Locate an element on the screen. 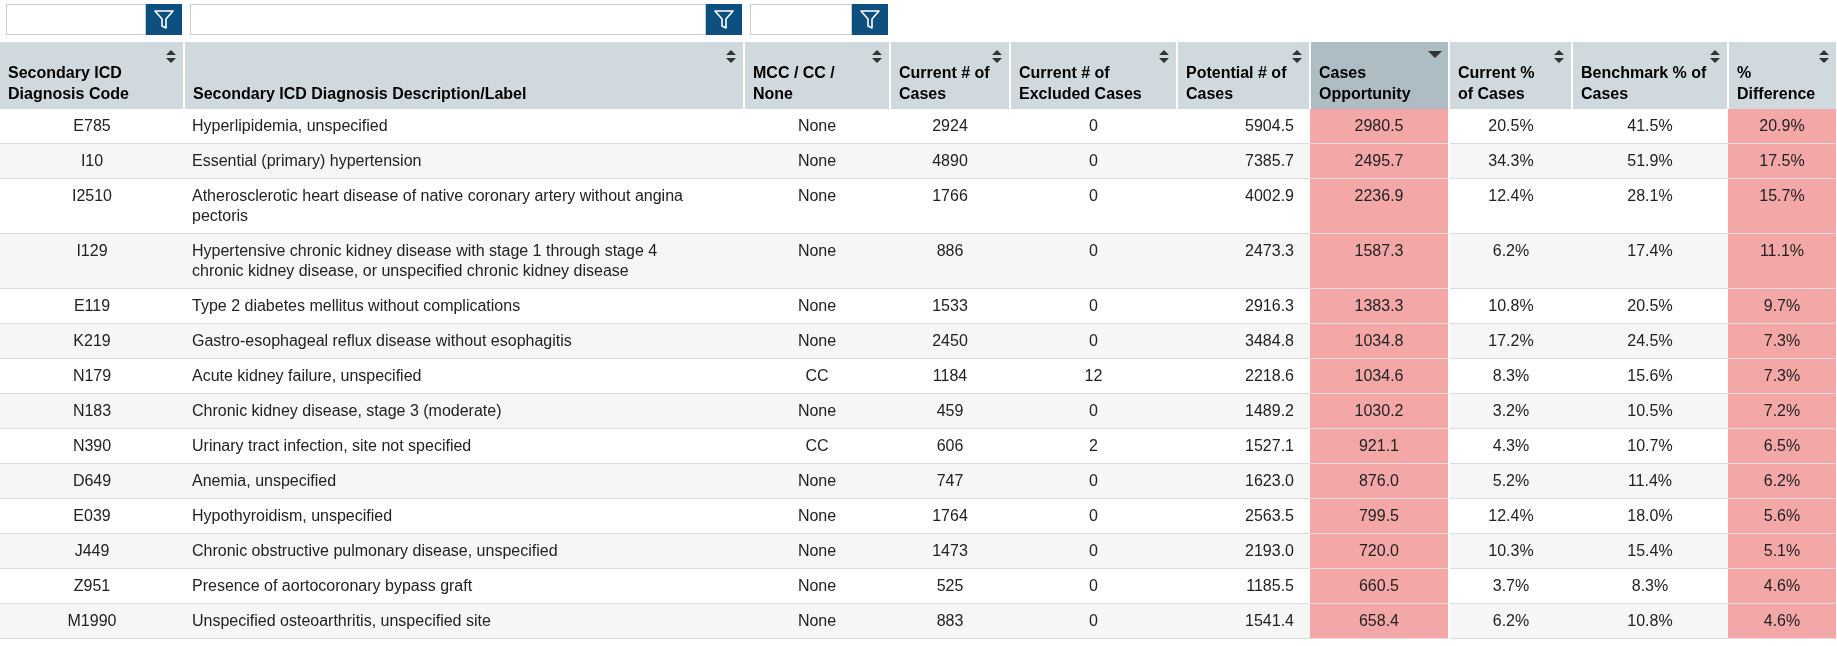 This screenshot has width=1837, height=646. table-cell: 20.5% is located at coordinates (1510, 126).